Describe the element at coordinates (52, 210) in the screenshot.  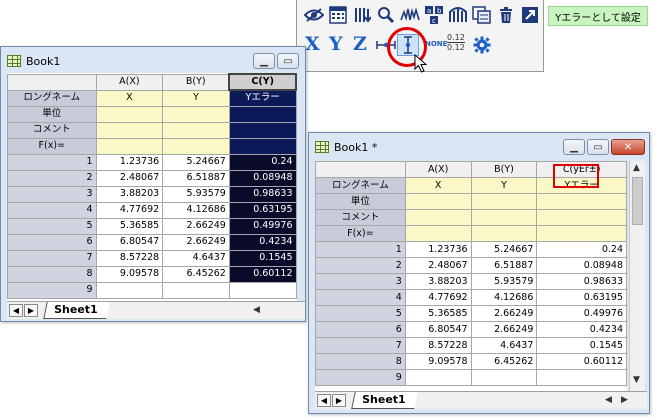
I see `row-number: 4` at that location.